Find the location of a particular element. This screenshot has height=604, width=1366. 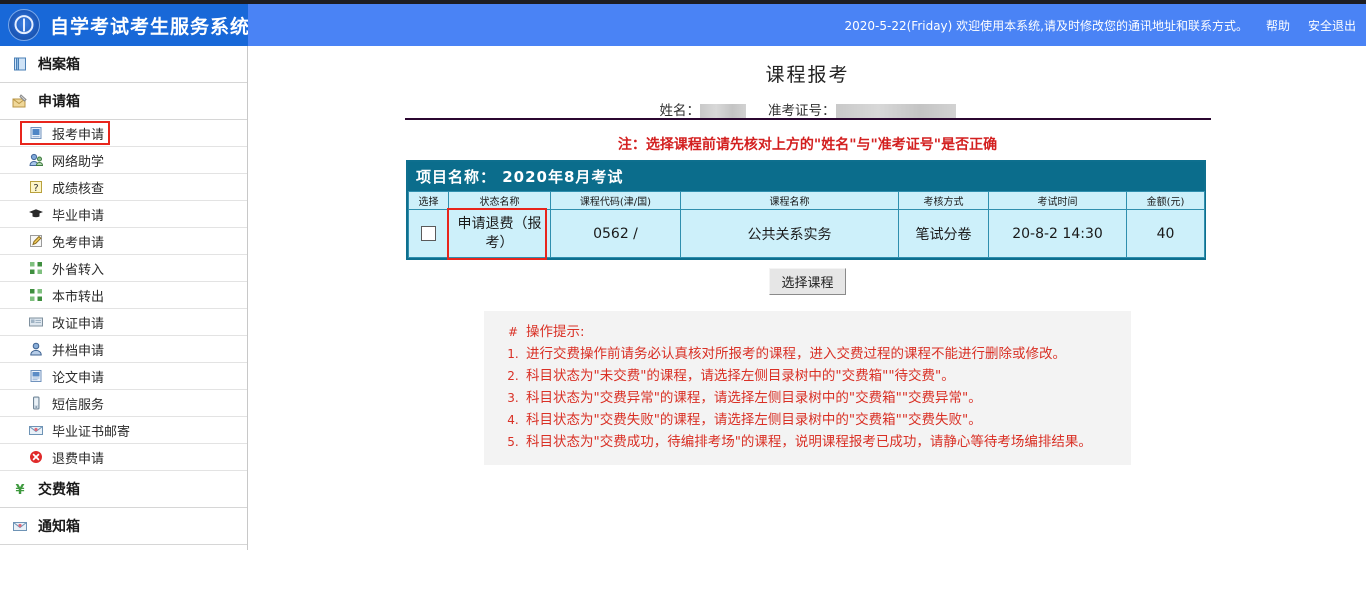

sidebar-item-graduation: 毕业申请 is located at coordinates (123, 214).